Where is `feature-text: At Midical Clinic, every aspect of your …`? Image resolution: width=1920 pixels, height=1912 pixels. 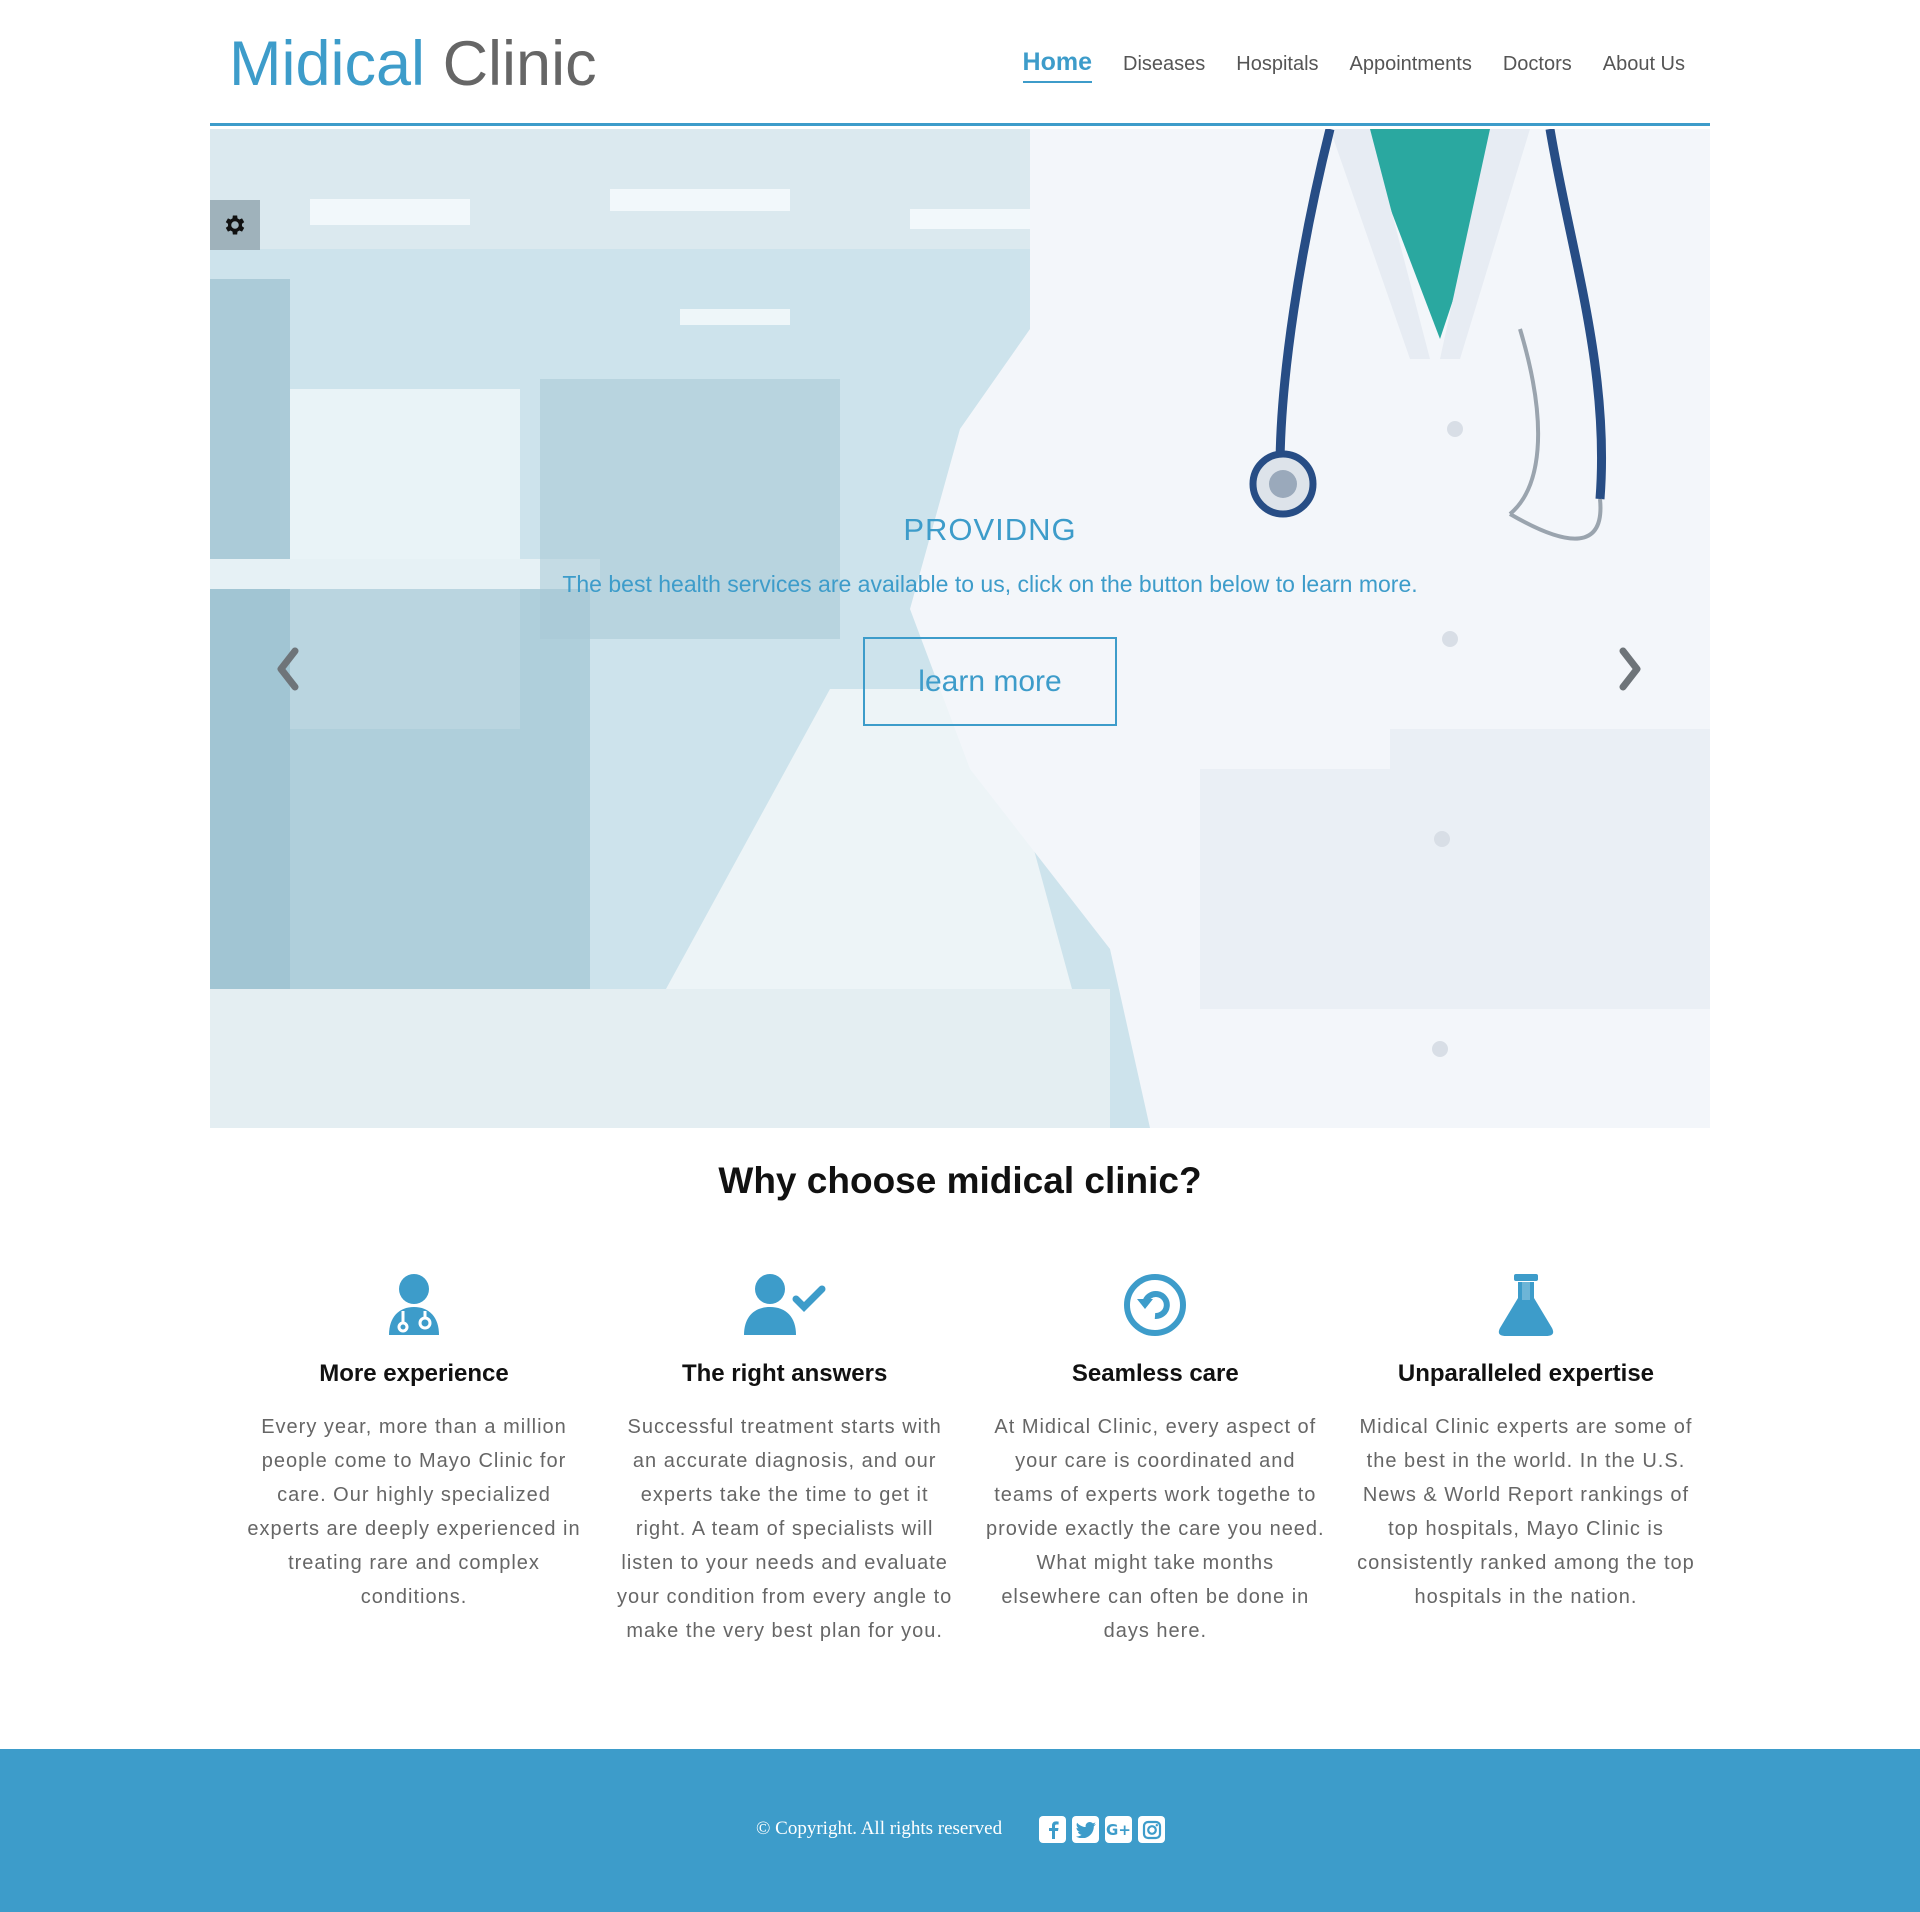
feature-text: At Midical Clinic, every aspect of your … is located at coordinates (1155, 1529).